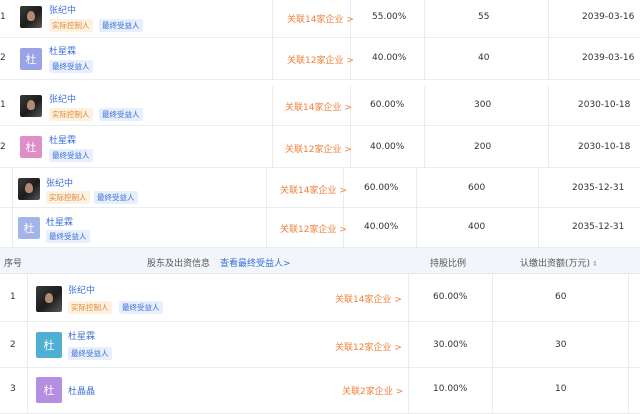  What do you see at coordinates (561, 345) in the screenshot?
I see `subscribed-amount: 30` at bounding box center [561, 345].